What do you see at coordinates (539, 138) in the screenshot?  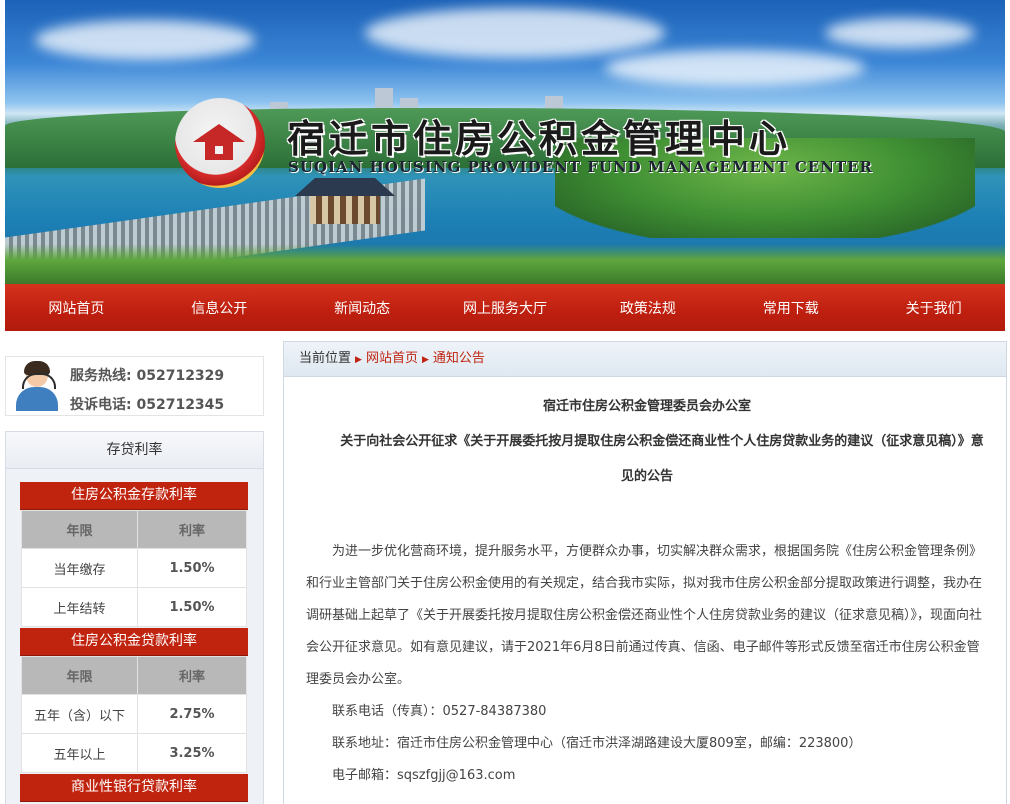 I see `site-title: 宿迁市住房公积金管理中心` at bounding box center [539, 138].